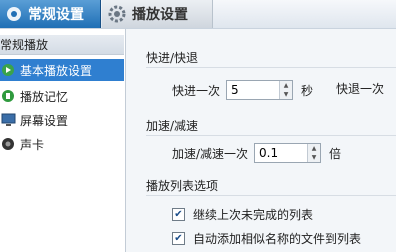 The height and width of the screenshot is (252, 396). I want to click on tab-bar: 常规设置 播放设置, so click(198, 14).